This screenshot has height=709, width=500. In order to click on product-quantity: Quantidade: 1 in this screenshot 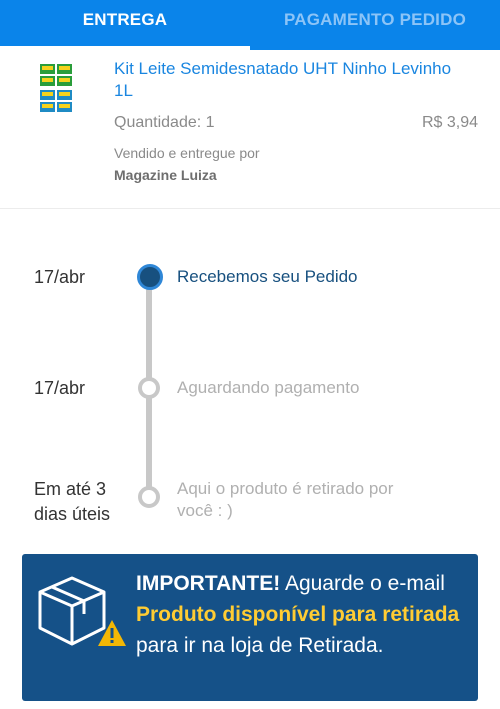, I will do `click(164, 122)`.